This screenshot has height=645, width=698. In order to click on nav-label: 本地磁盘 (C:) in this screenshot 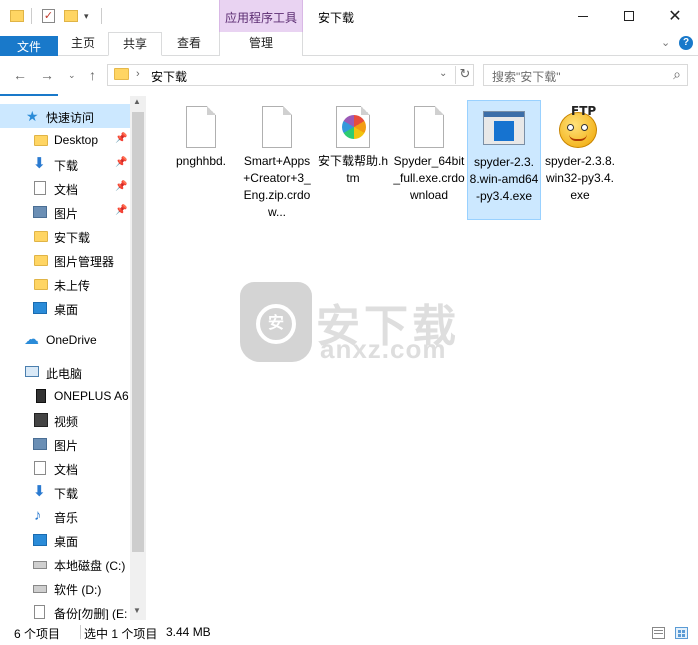, I will do `click(90, 566)`.